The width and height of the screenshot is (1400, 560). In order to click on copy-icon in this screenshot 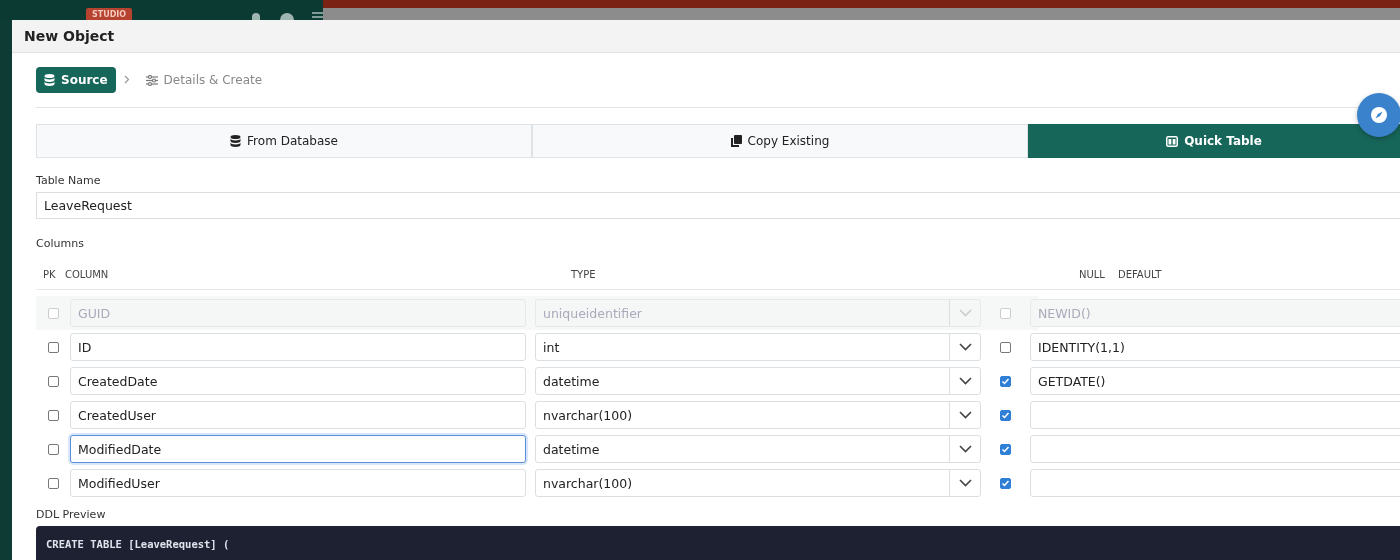, I will do `click(736, 141)`.